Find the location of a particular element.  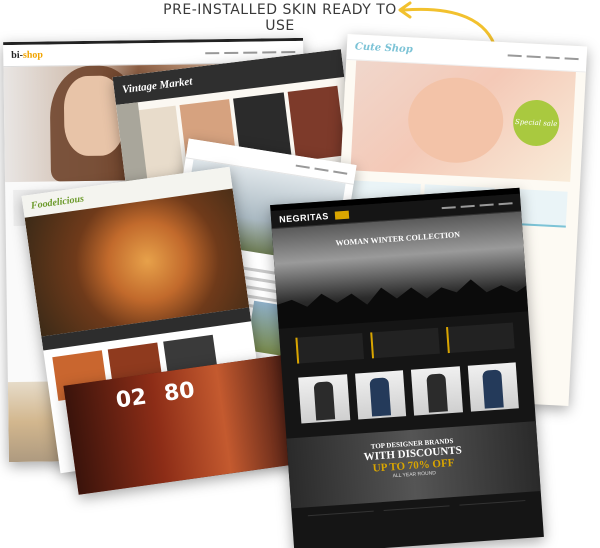

negritas-logo: NEGRITAS is located at coordinates (304, 217).